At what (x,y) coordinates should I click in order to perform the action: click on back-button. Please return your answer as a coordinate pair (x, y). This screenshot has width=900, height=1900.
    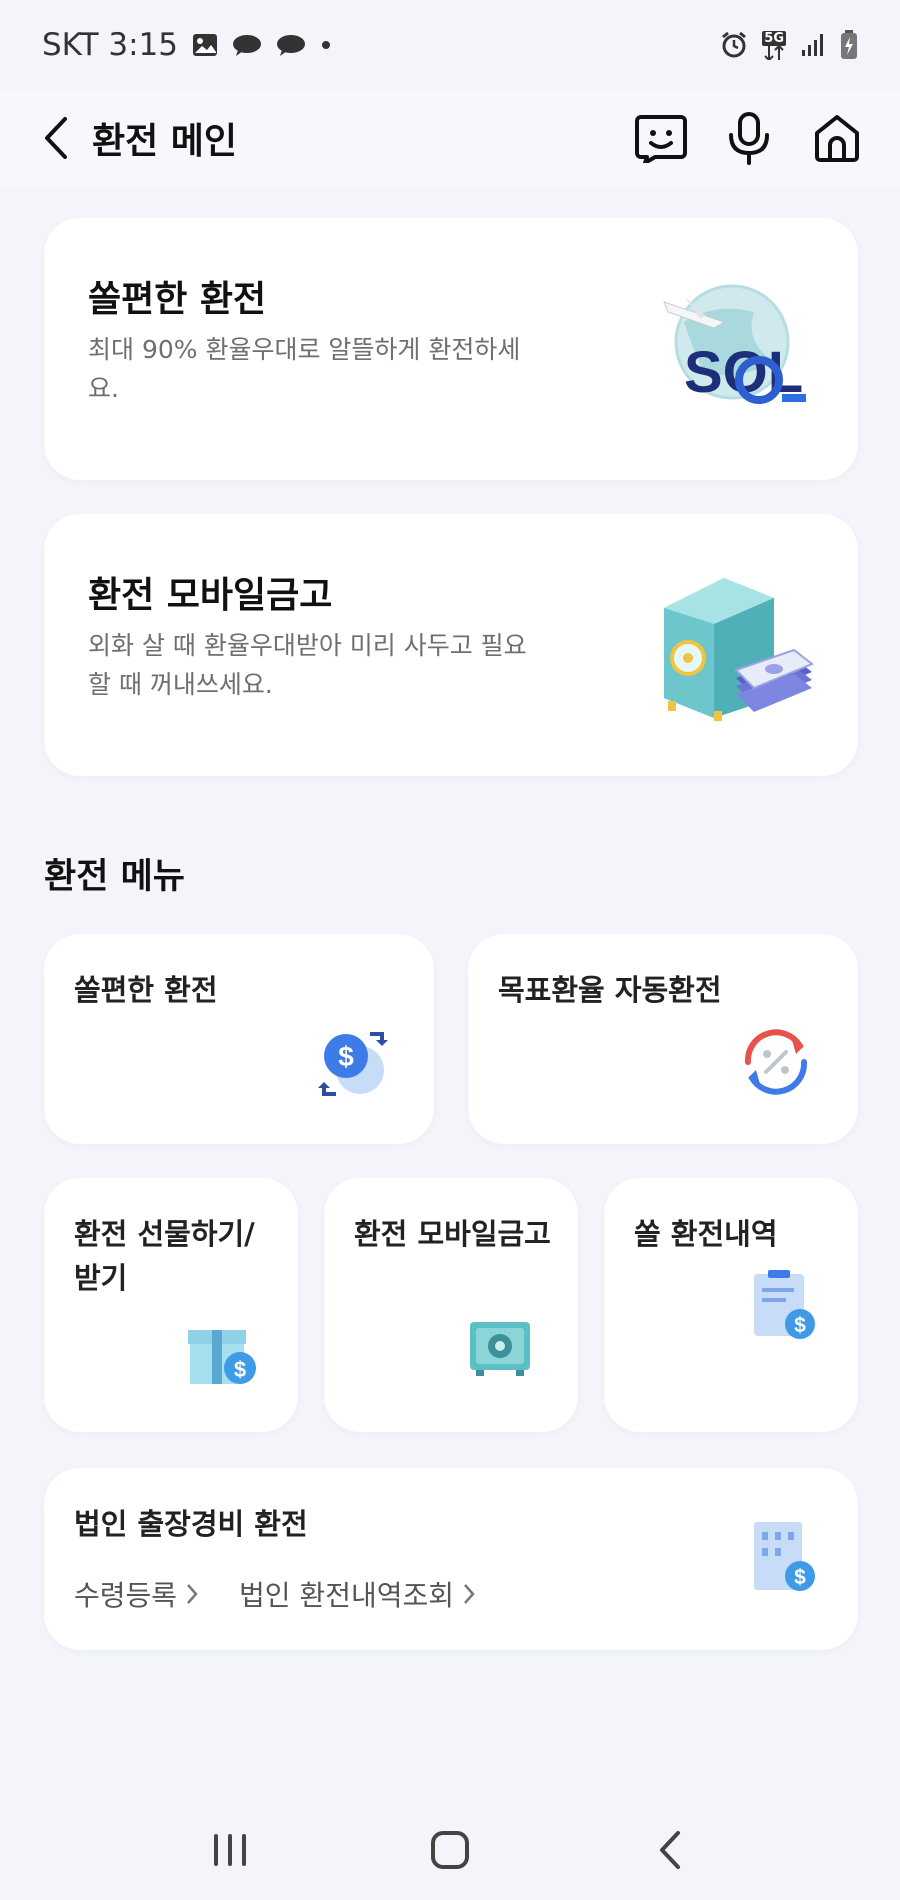
    Looking at the image, I should click on (56, 138).